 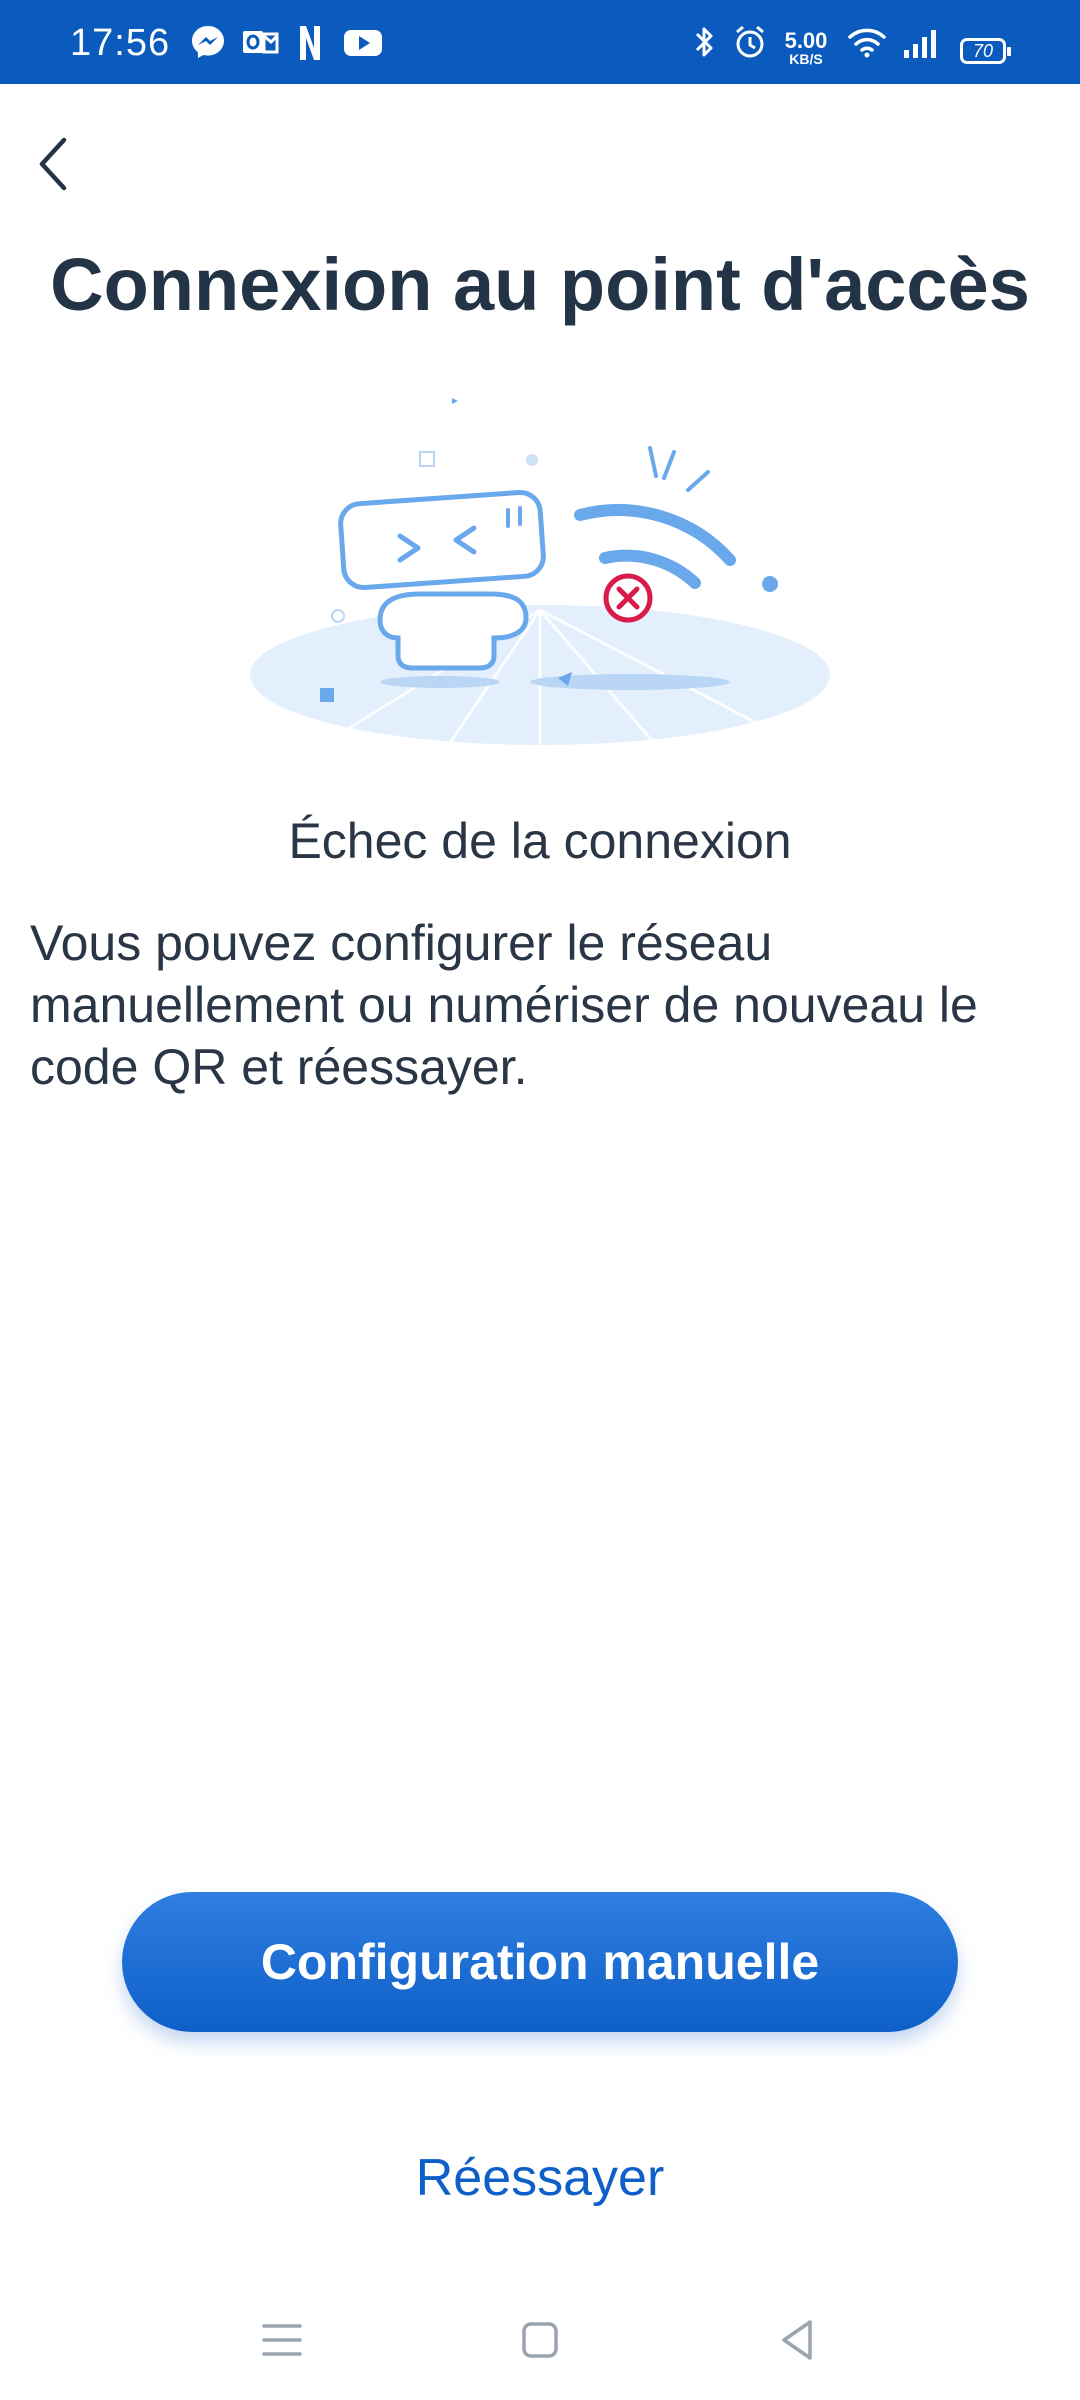 I want to click on status-bar: 17:56 5.00 KB/S 70, so click(x=540, y=42).